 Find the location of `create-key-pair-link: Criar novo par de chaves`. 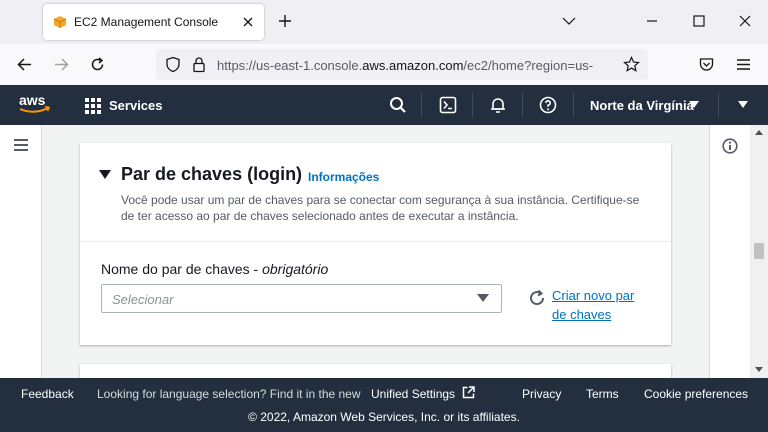

create-key-pair-link: Criar novo par de chaves is located at coordinates (602, 305).